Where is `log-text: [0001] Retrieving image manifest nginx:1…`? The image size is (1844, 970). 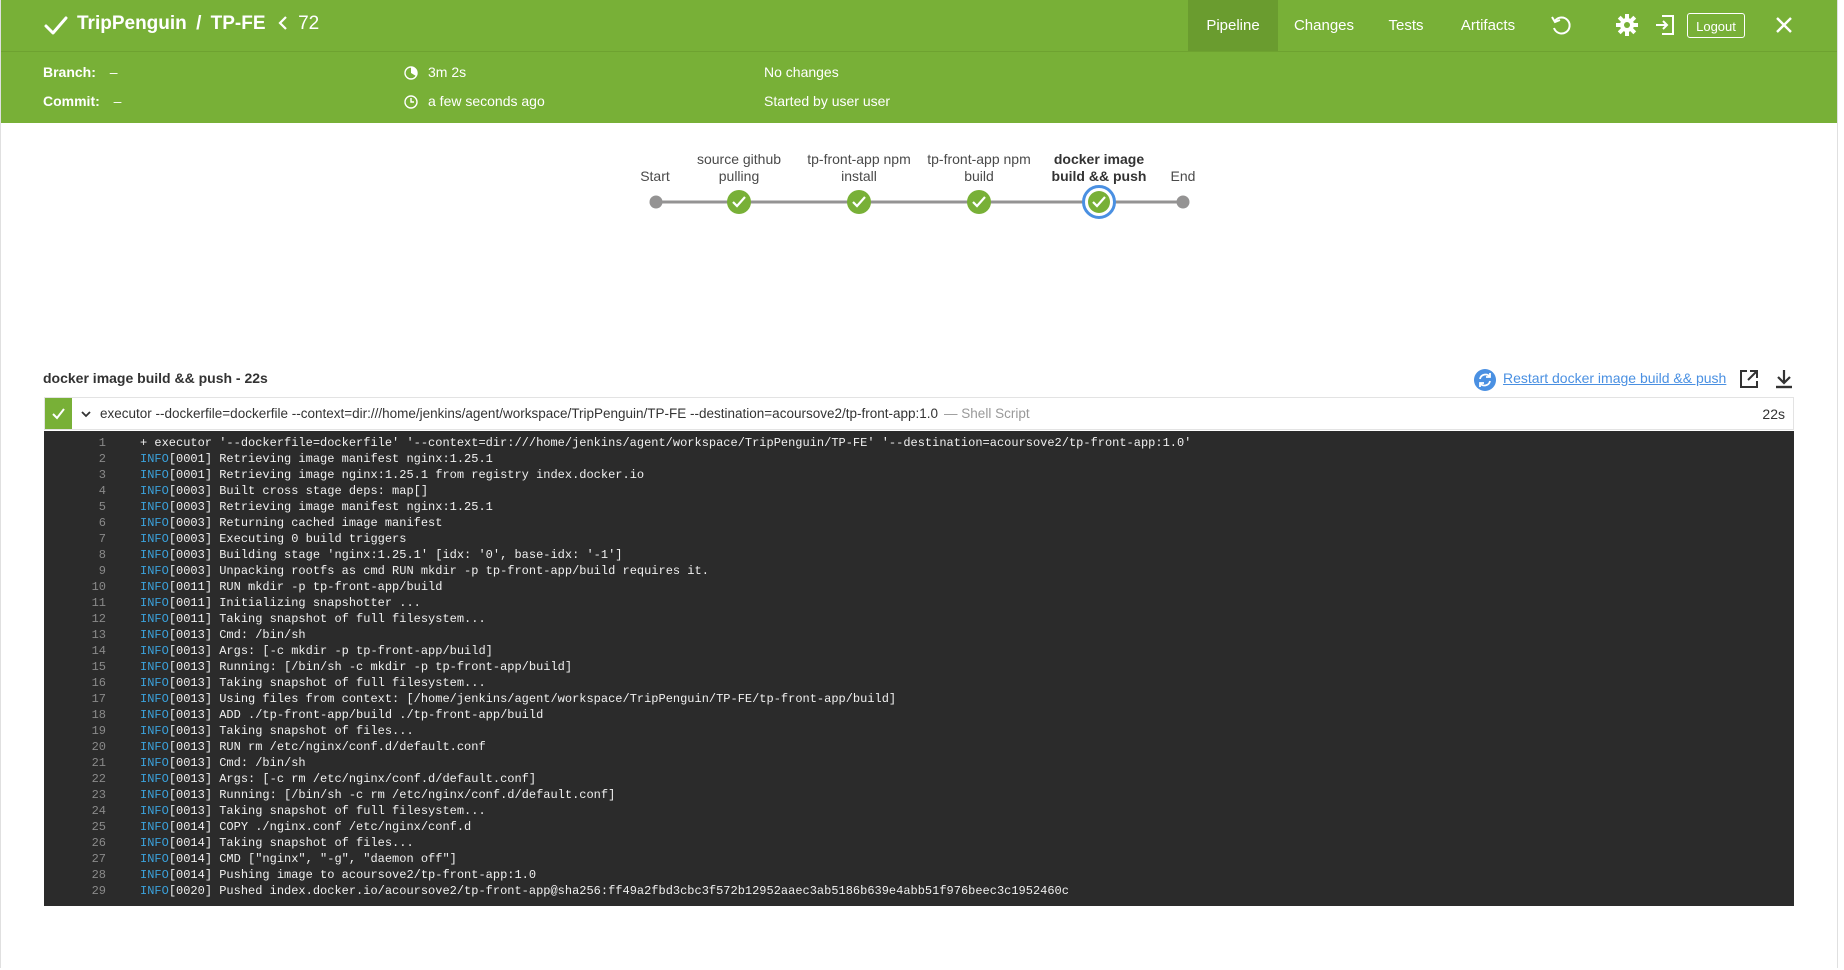
log-text: [0001] Retrieving image manifest nginx:1… is located at coordinates (330, 459).